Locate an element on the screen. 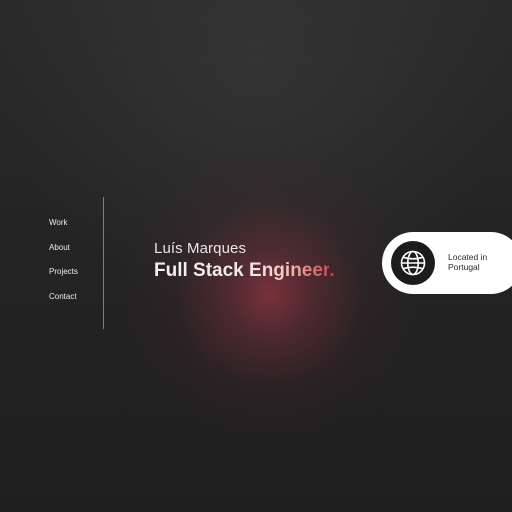 The height and width of the screenshot is (512, 512). location-label: Located in is located at coordinates (468, 257).